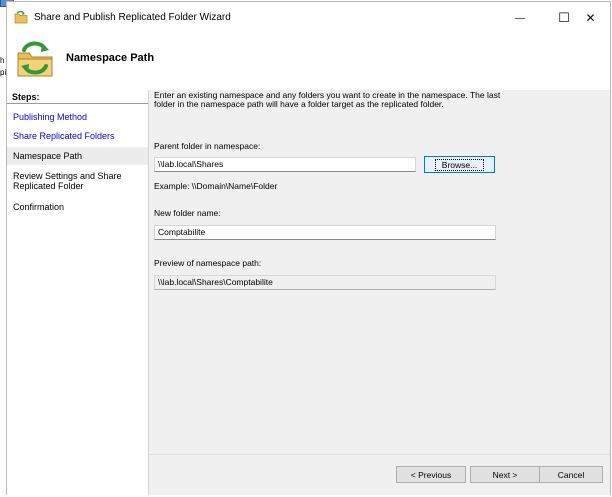  Describe the element at coordinates (110, 58) in the screenshot. I see `page-title: Namespace Path` at that location.